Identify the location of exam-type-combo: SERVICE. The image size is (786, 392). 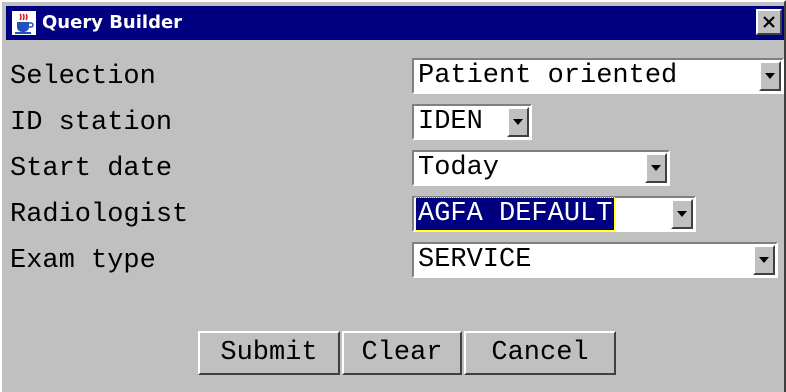
(595, 260).